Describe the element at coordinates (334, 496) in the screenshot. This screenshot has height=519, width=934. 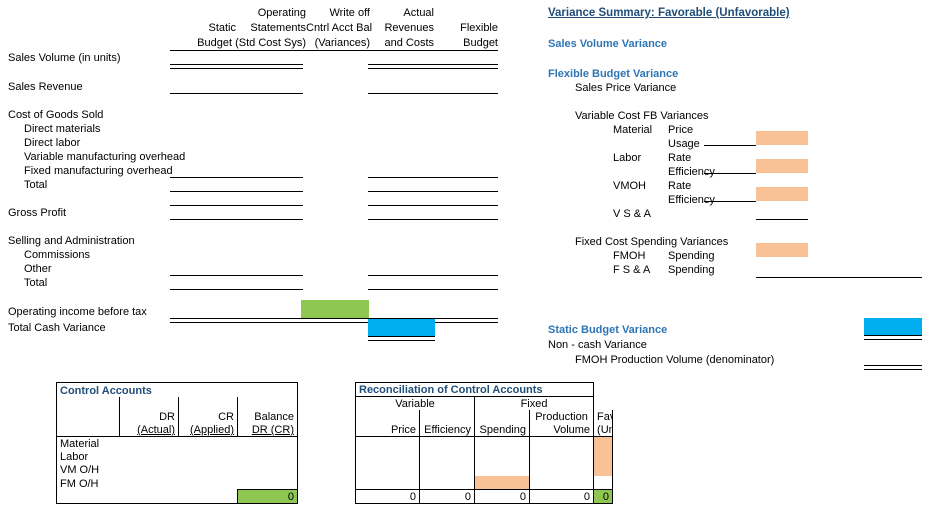
I see `totals-row: 0 0 0 0 0 0` at that location.